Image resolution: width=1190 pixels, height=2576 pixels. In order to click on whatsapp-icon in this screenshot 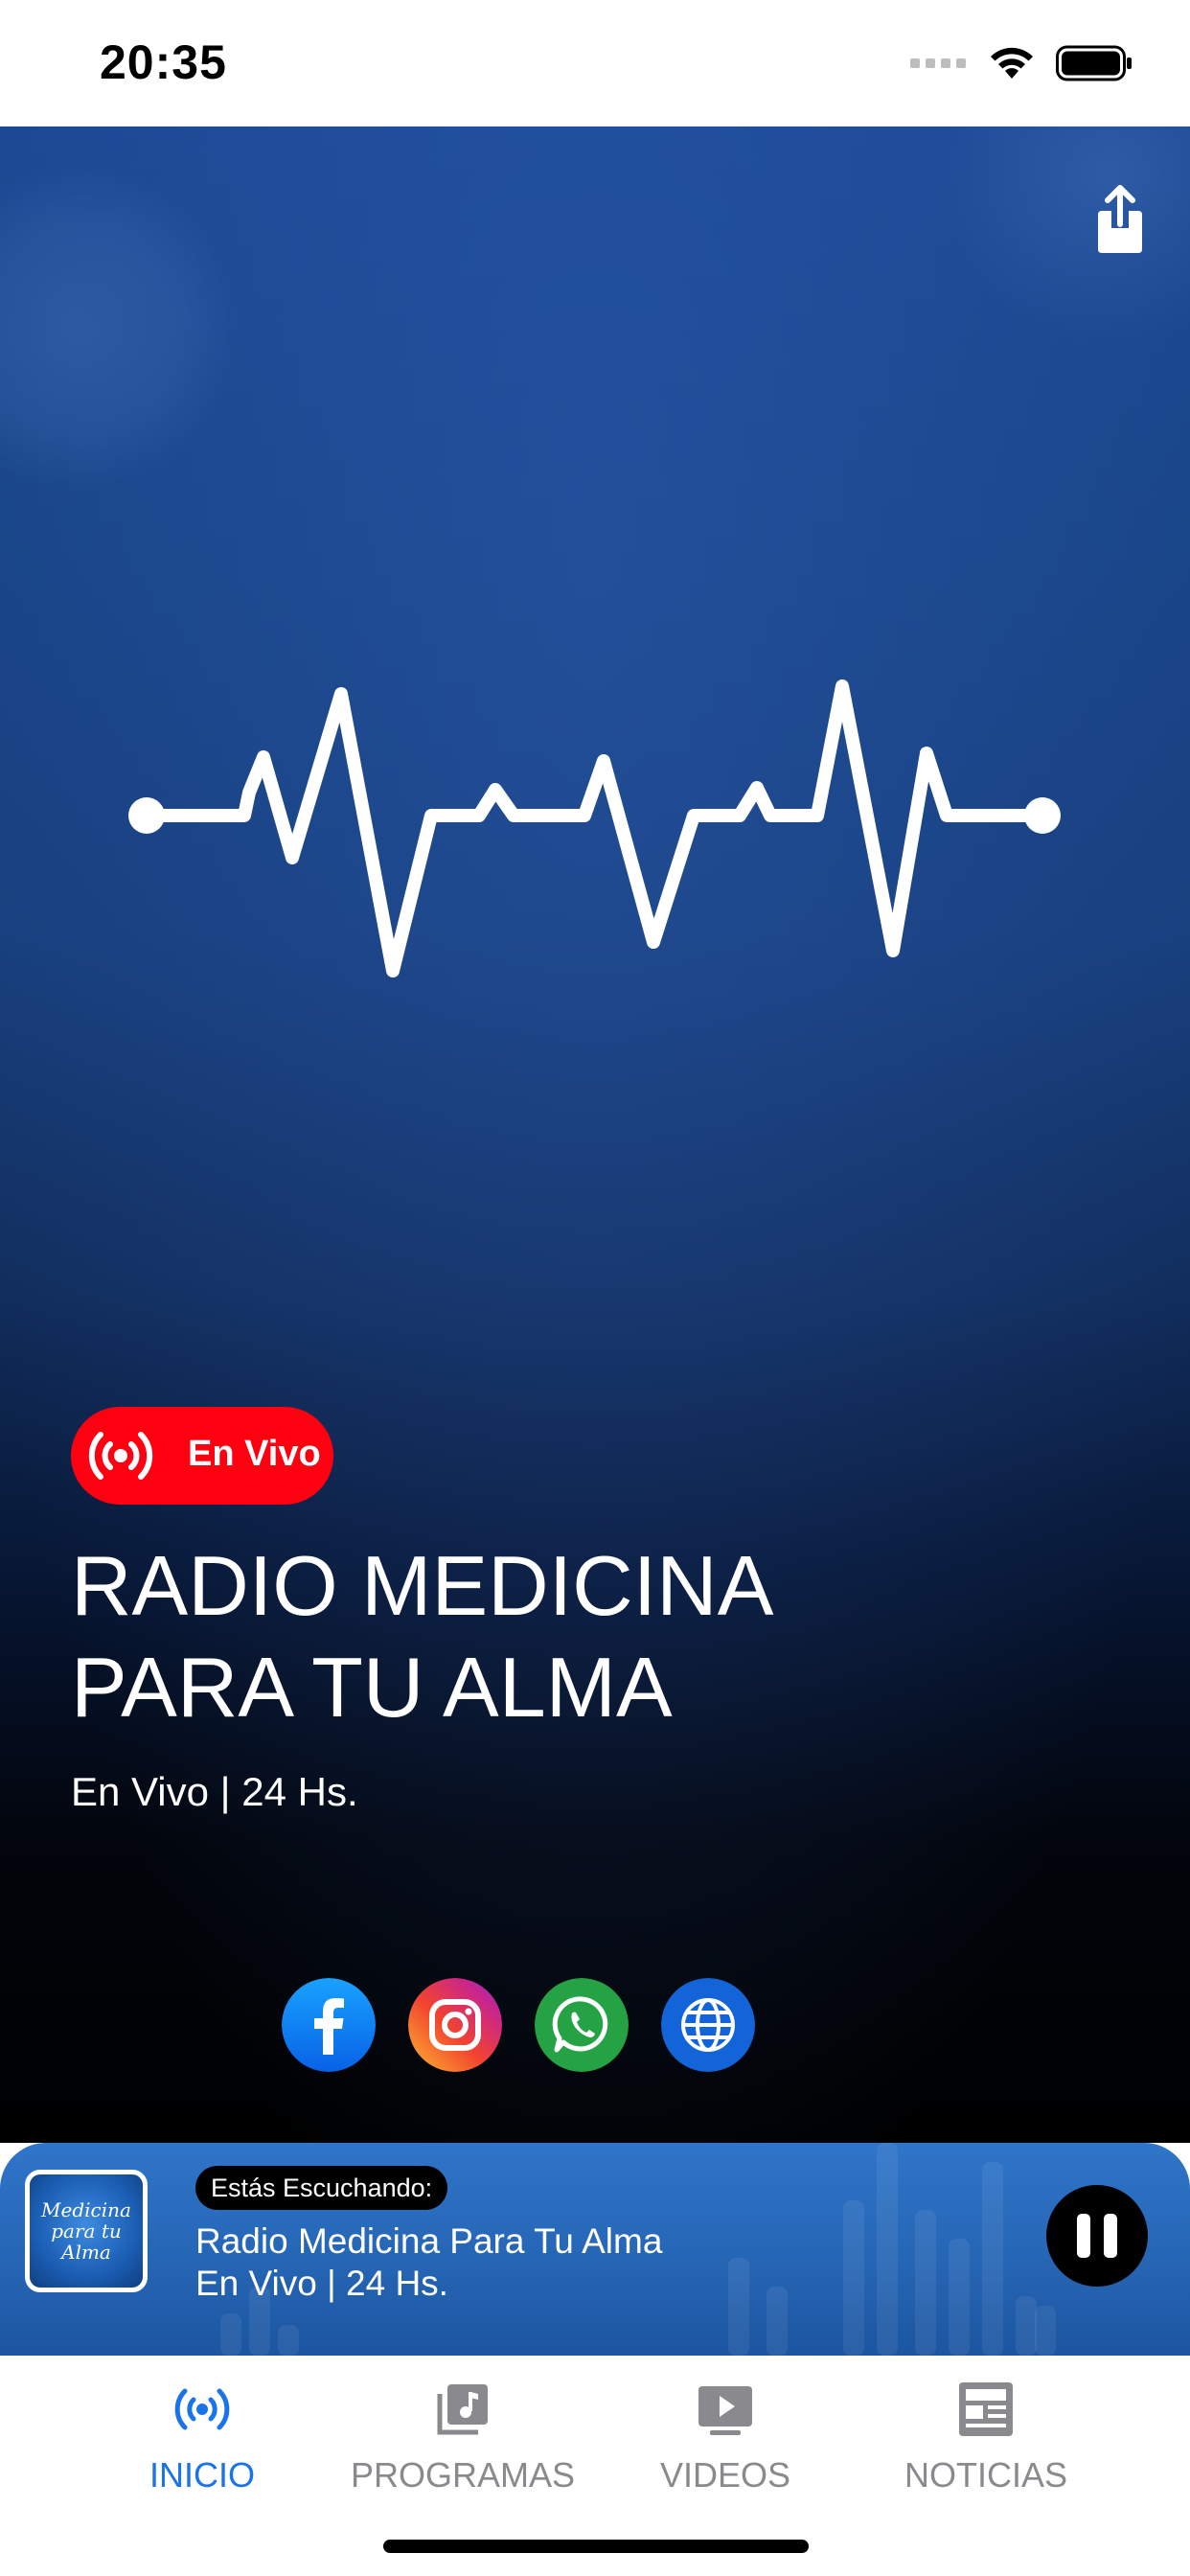, I will do `click(582, 2025)`.